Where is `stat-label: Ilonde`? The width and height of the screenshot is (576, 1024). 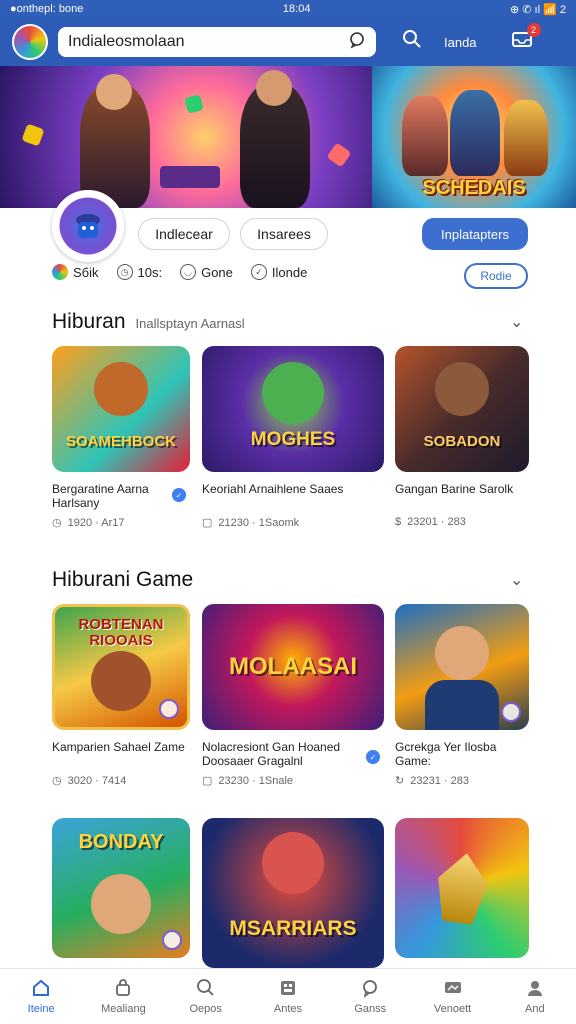
stat-label: Ilonde is located at coordinates (289, 272).